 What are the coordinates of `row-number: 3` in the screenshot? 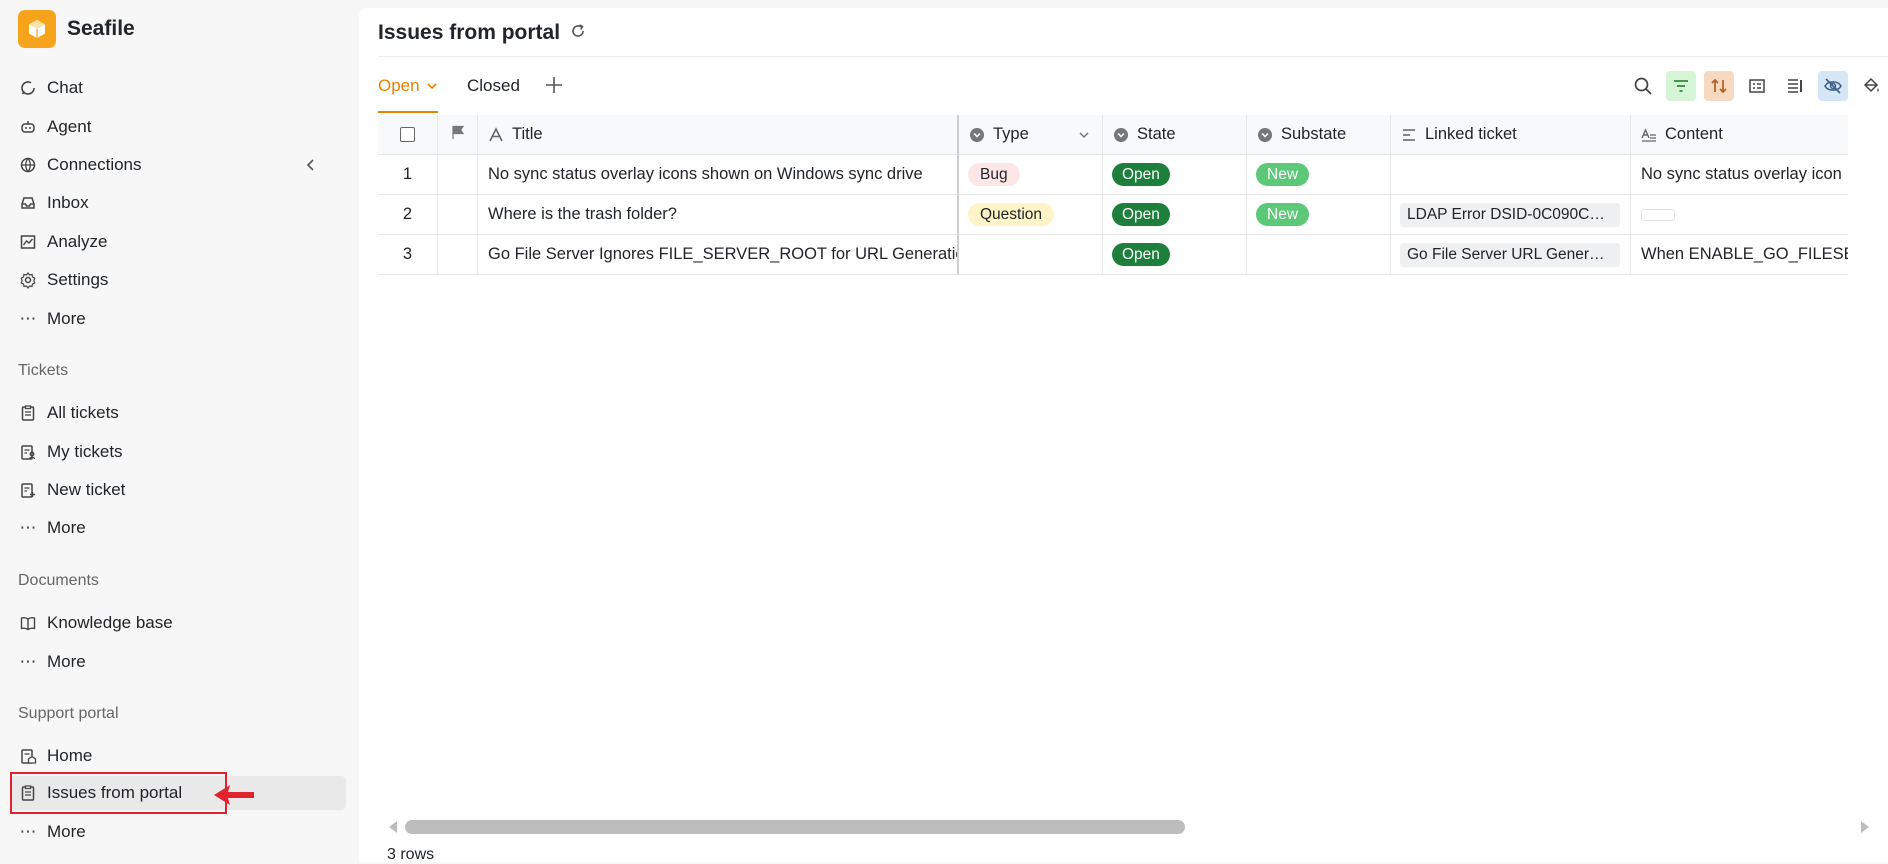 It's located at (408, 255).